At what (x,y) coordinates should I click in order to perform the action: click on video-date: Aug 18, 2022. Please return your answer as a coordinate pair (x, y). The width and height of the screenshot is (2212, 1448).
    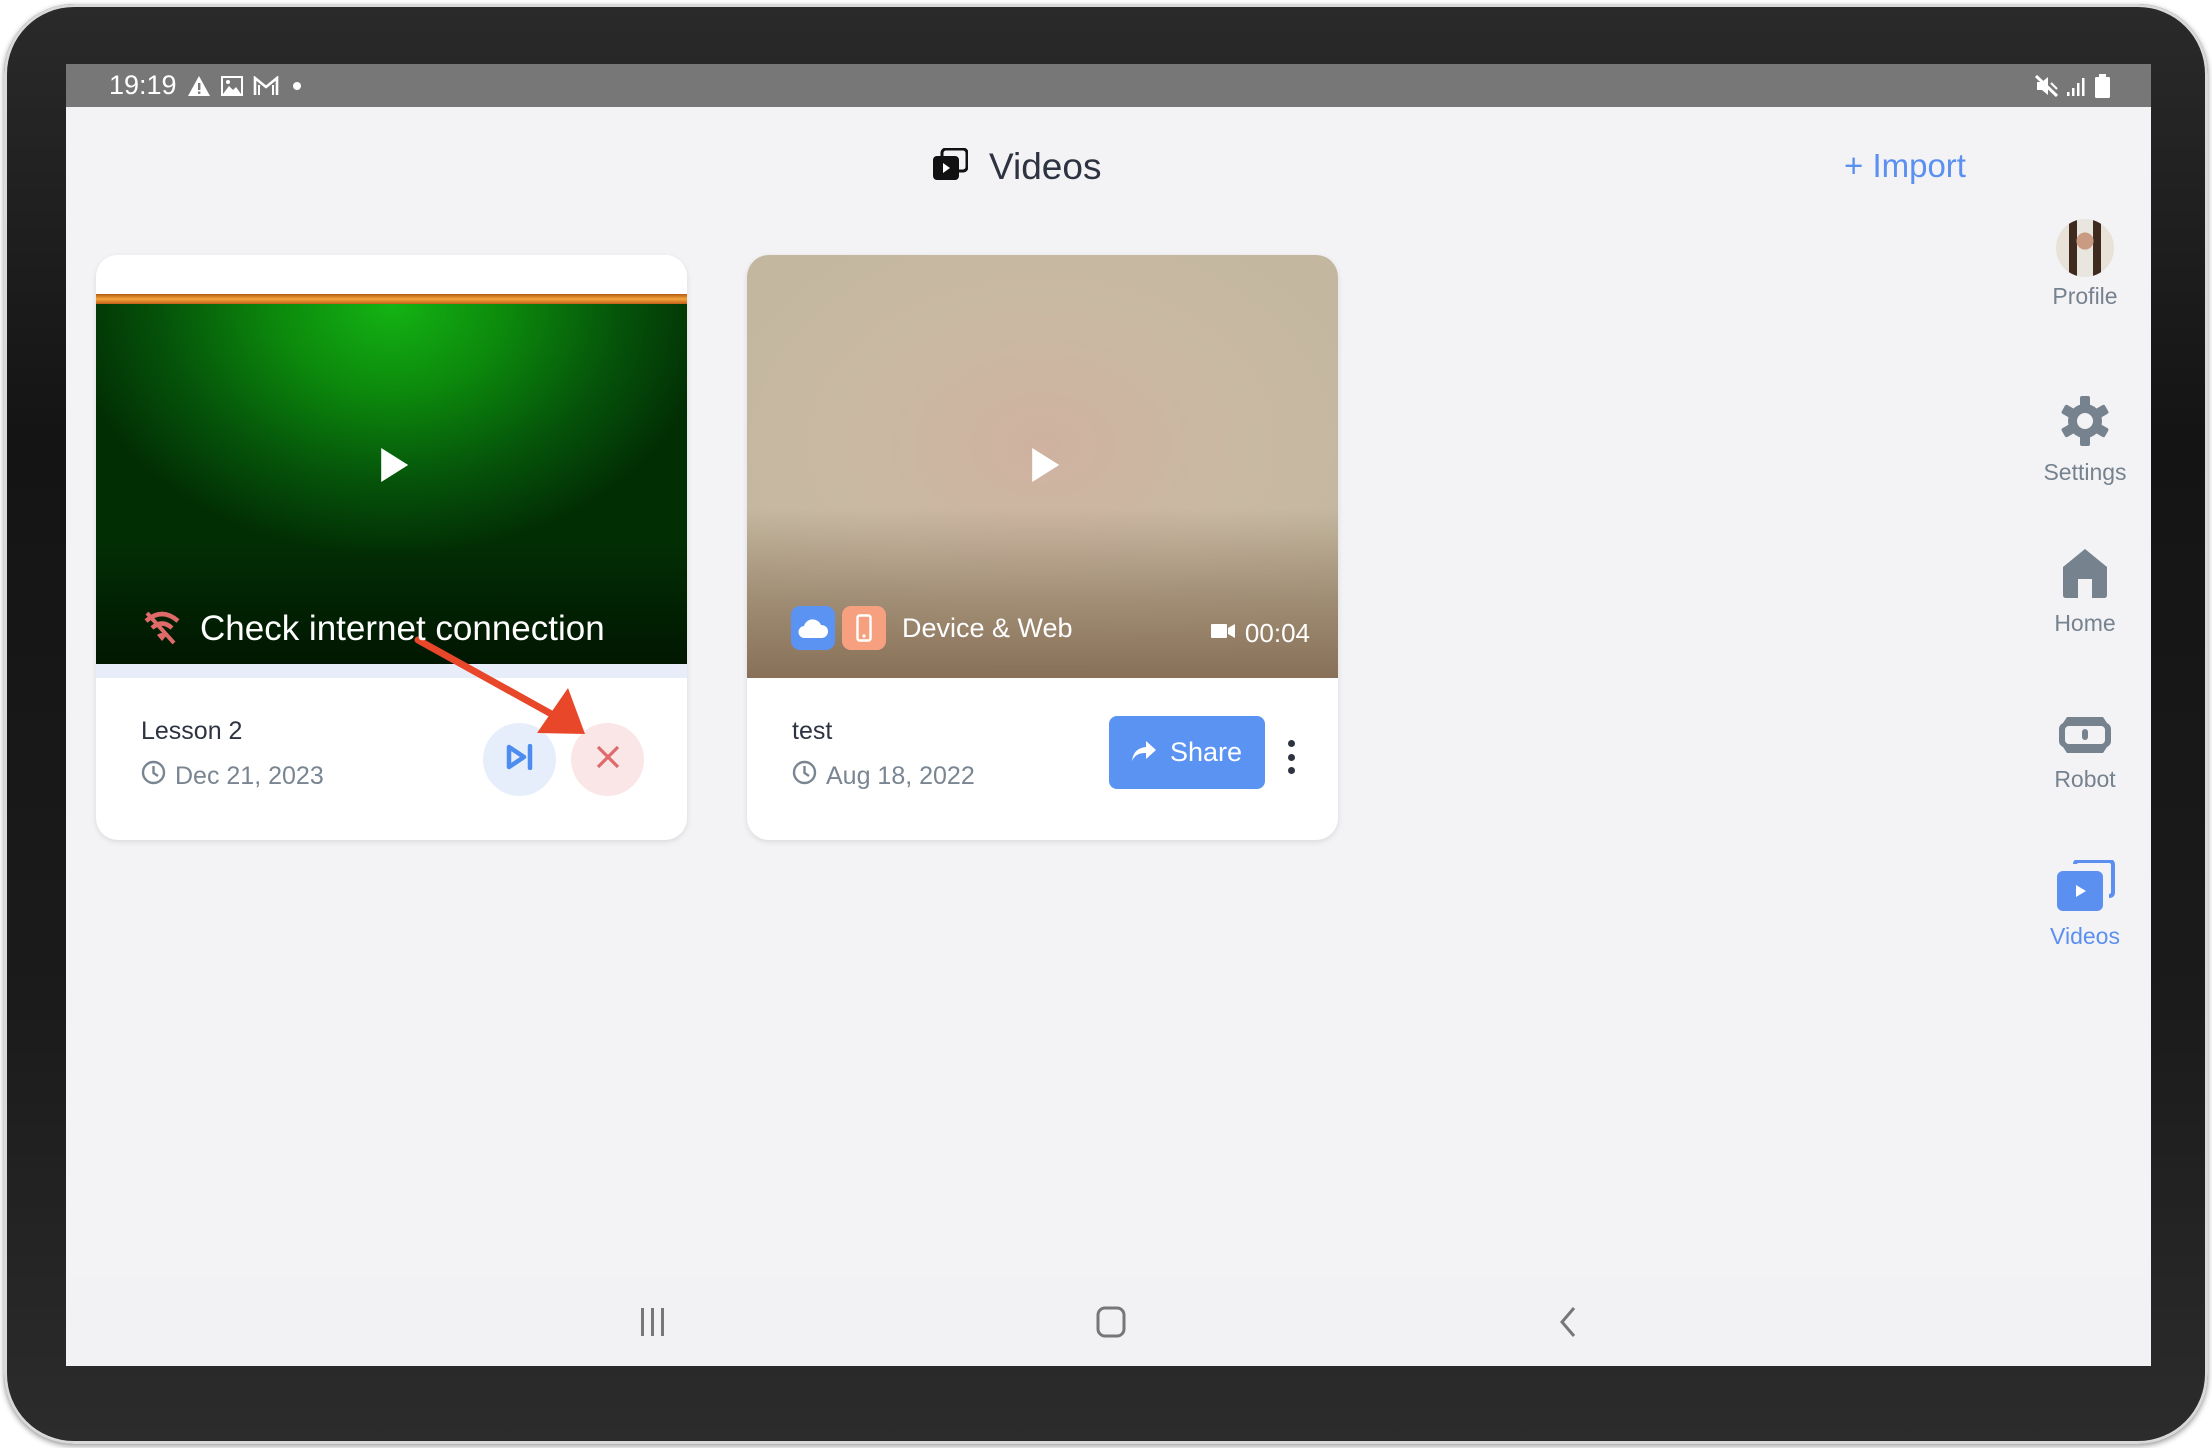
    Looking at the image, I should click on (883, 776).